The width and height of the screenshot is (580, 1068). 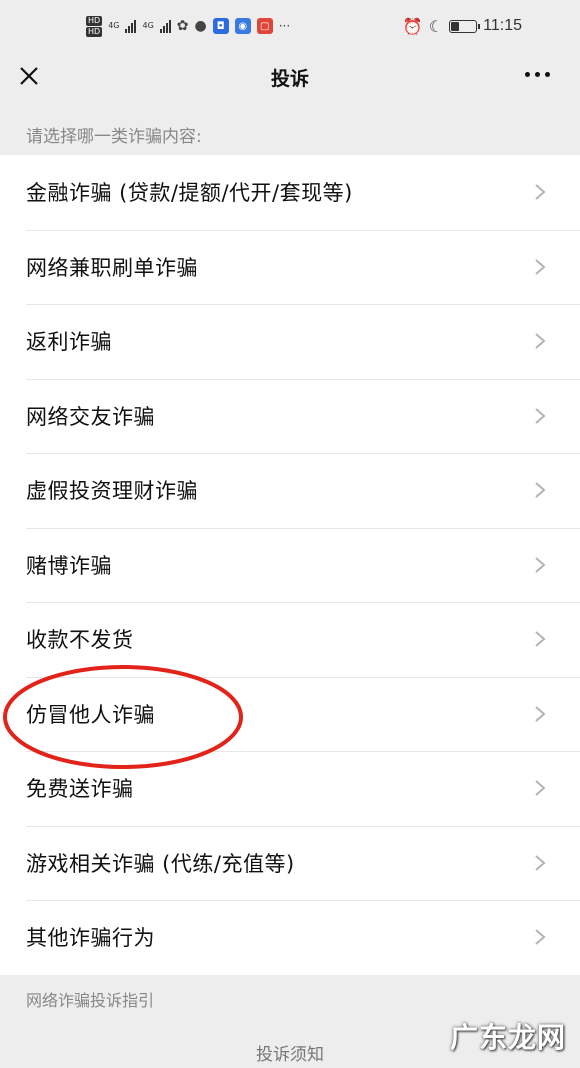 I want to click on status-bar-left: HD HD 4G 4G ✿ ● ◘ ◉ ▢ ···, so click(x=188, y=26).